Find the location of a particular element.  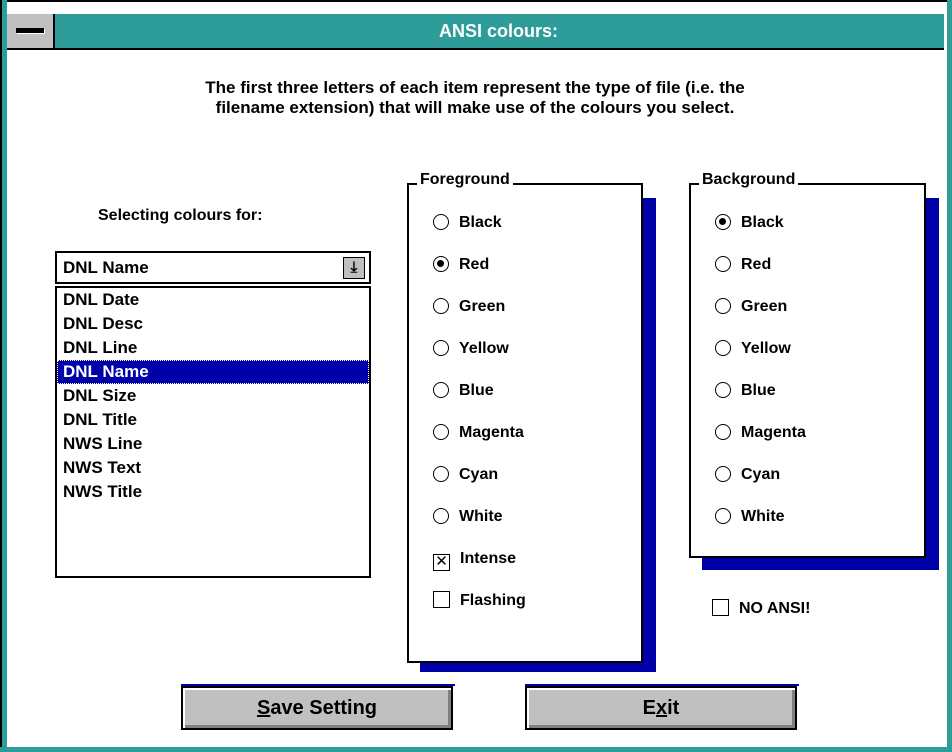

foreground-radio-green: Green is located at coordinates (469, 307).